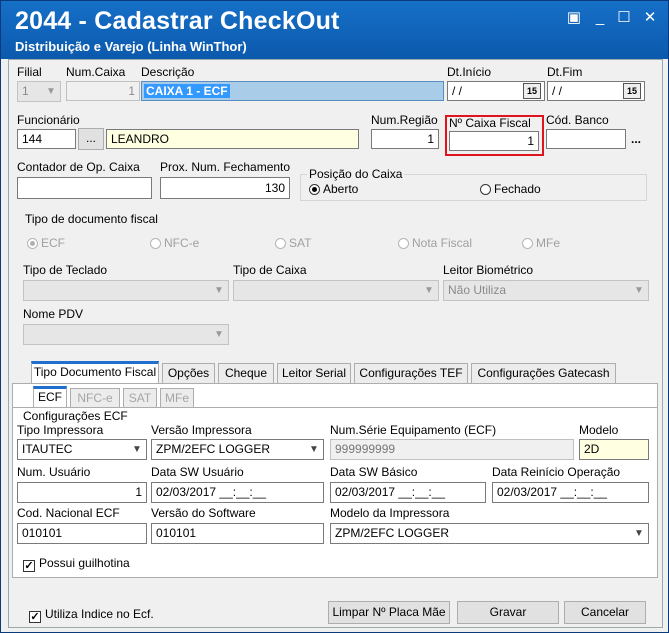  Describe the element at coordinates (201, 430) in the screenshot. I see `versao-impressora-label: Versão Impressora` at that location.